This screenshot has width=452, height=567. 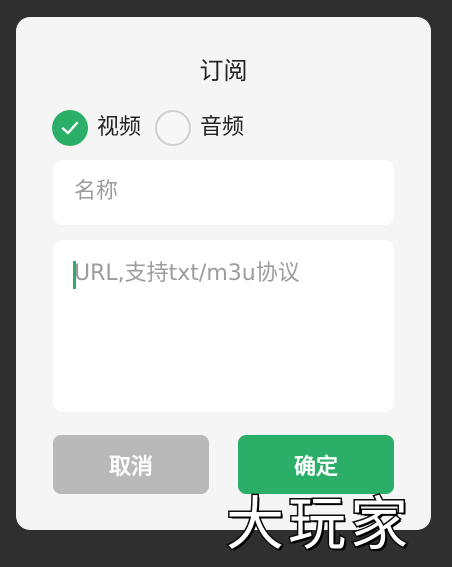 I want to click on name-input: 名称, so click(x=223, y=192).